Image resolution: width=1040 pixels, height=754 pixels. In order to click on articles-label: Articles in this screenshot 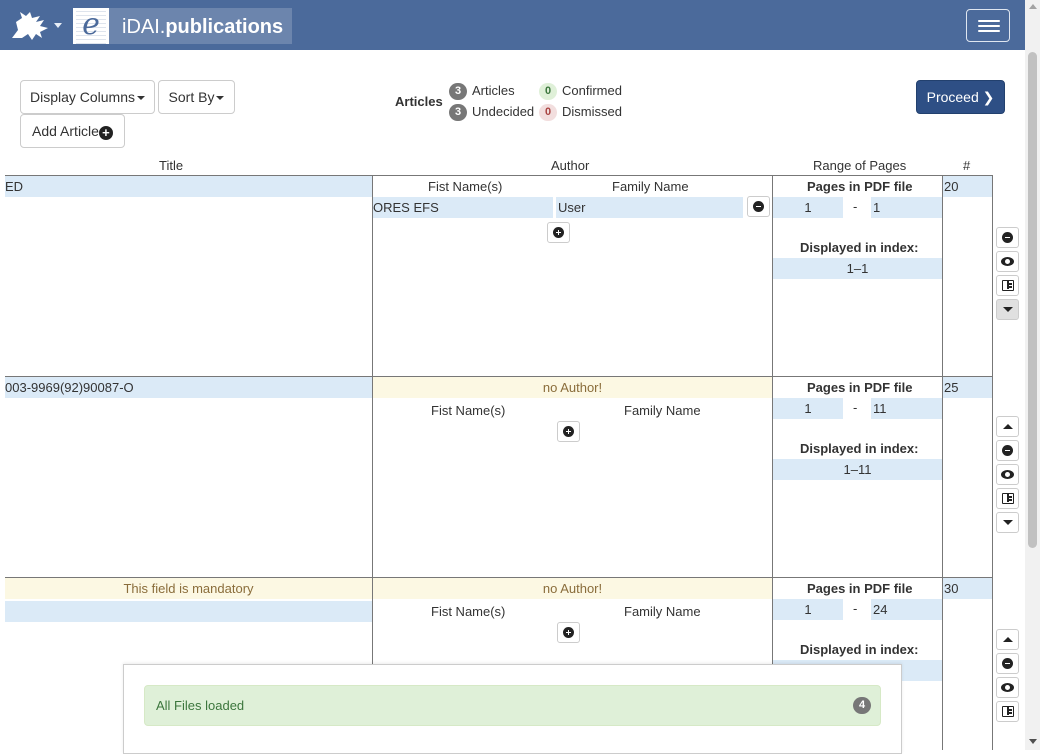, I will do `click(493, 90)`.